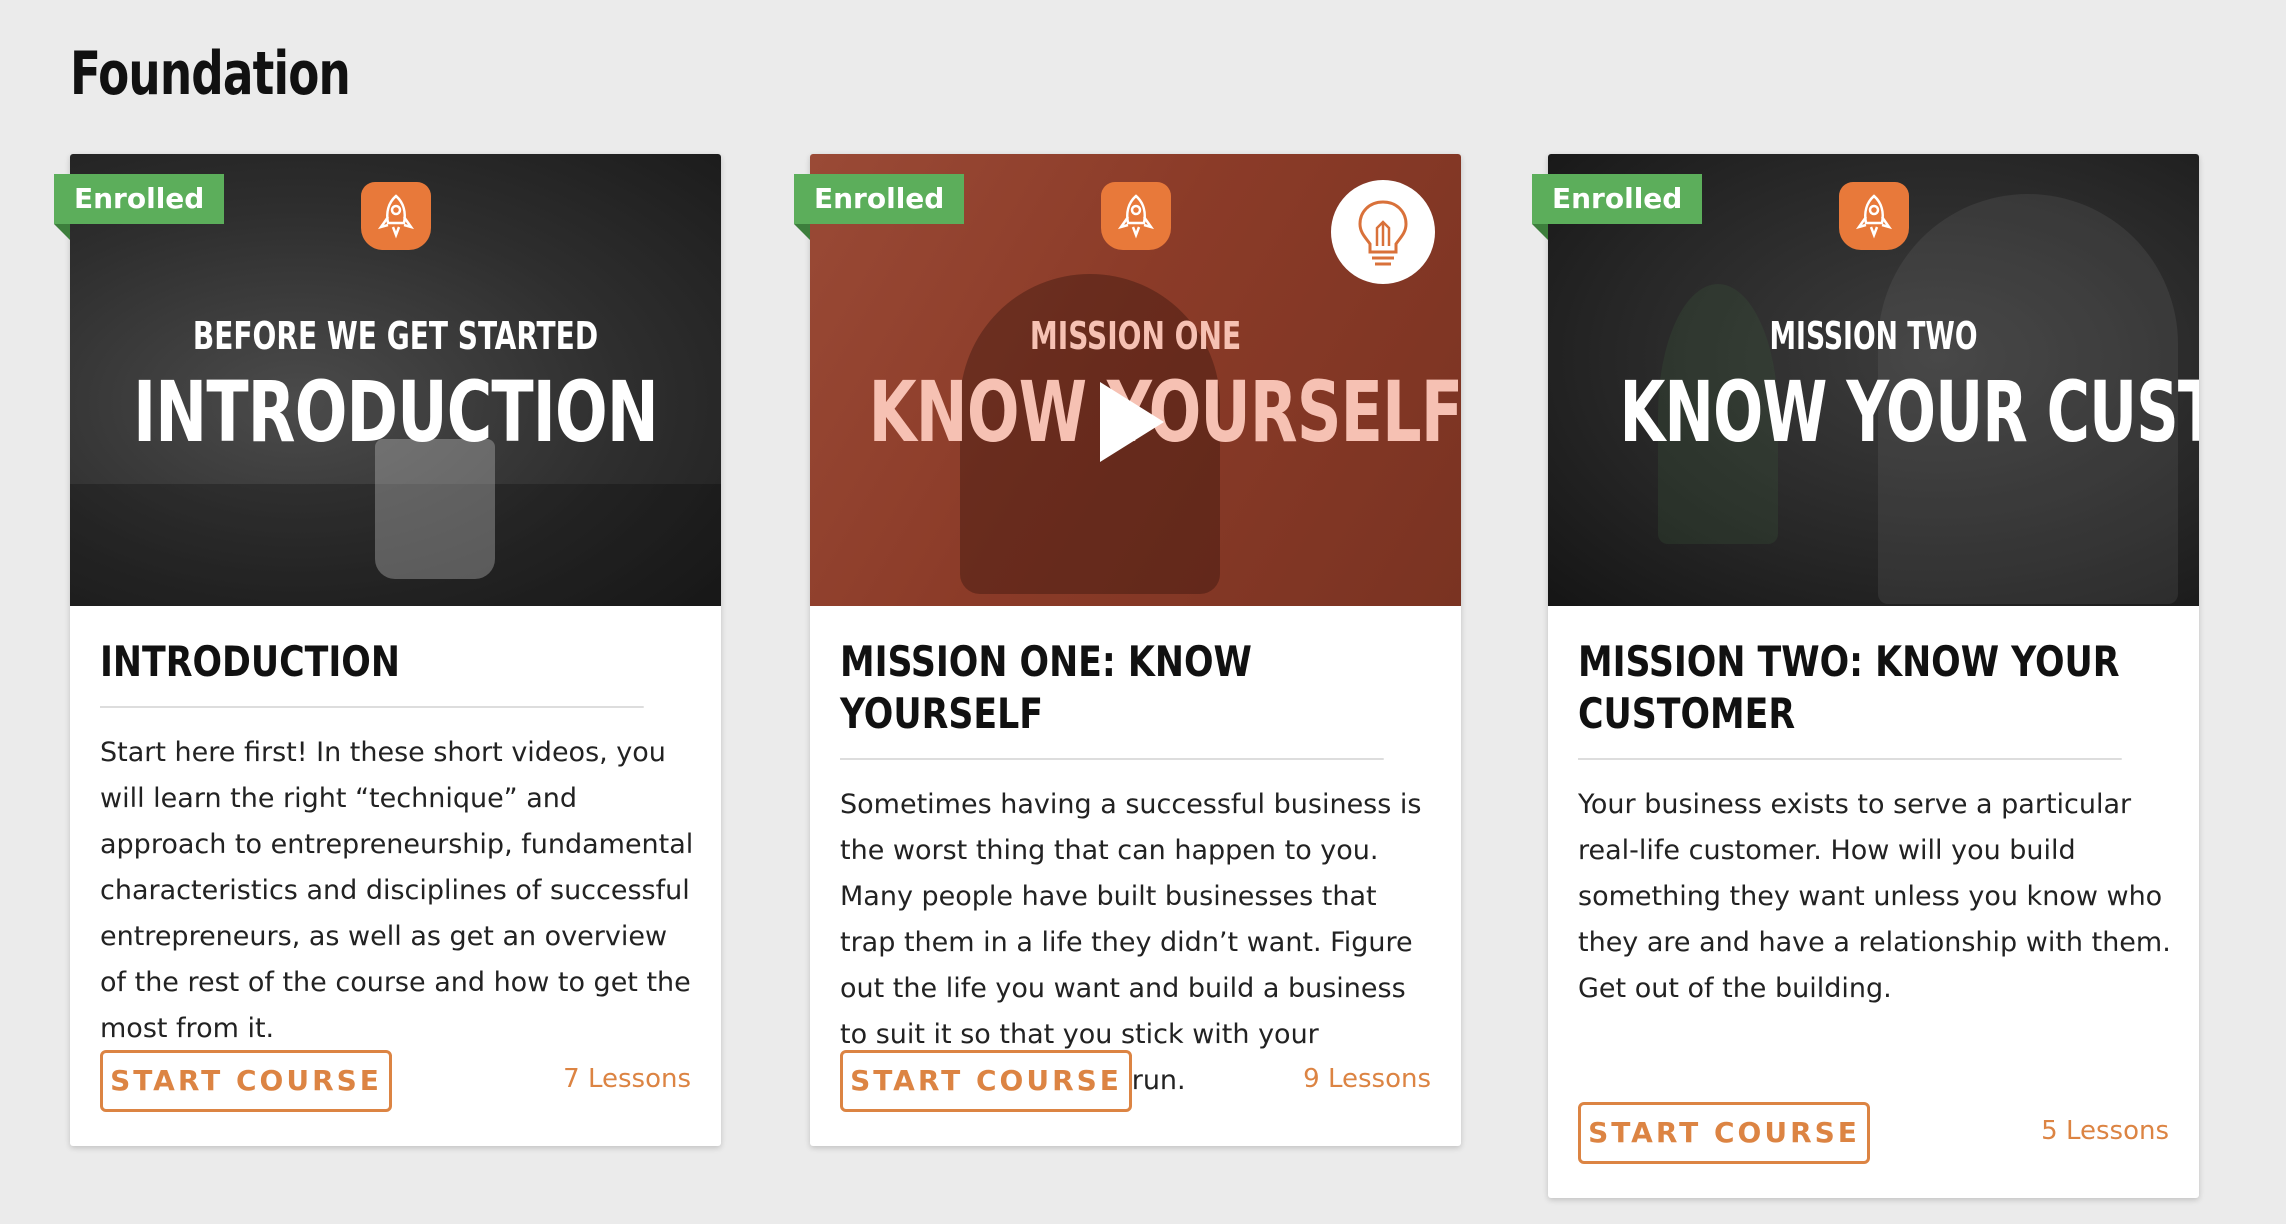  Describe the element at coordinates (1367, 1079) in the screenshot. I see `lesson-count: 9 Lessons` at that location.